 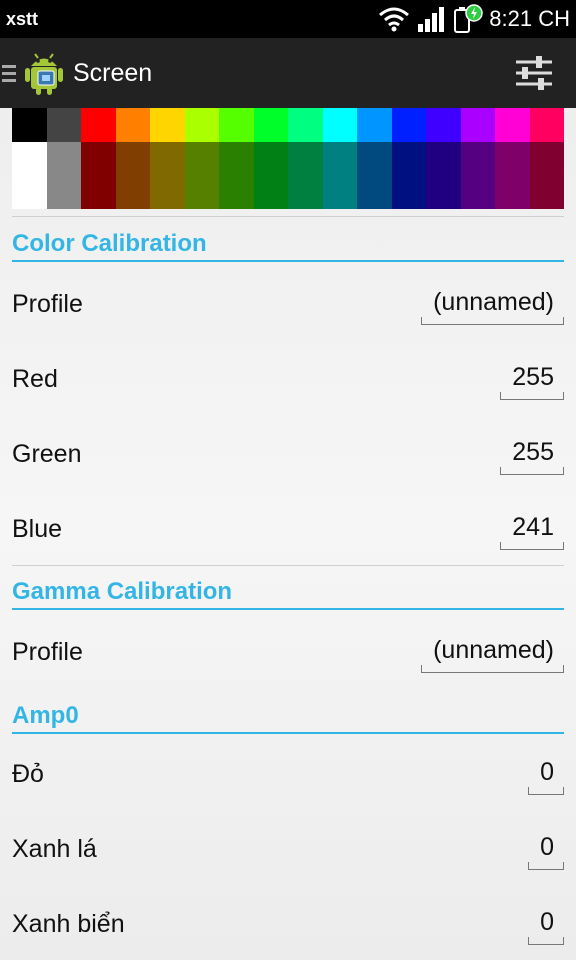 I want to click on amp0-green-label: Xanh lá, so click(x=54, y=848).